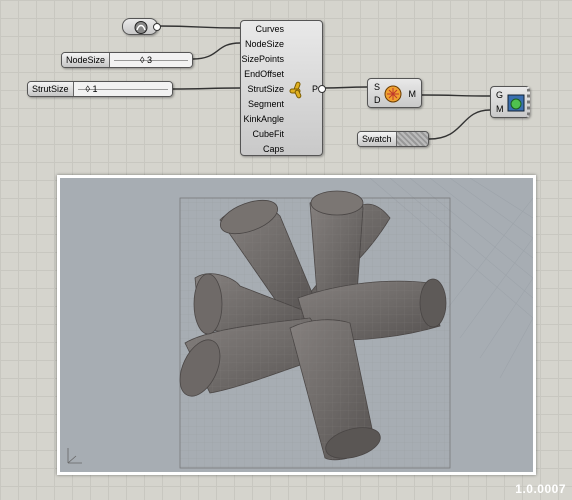 The height and width of the screenshot is (500, 572). What do you see at coordinates (91, 89) in the screenshot?
I see `slider-value: ◊ 1` at bounding box center [91, 89].